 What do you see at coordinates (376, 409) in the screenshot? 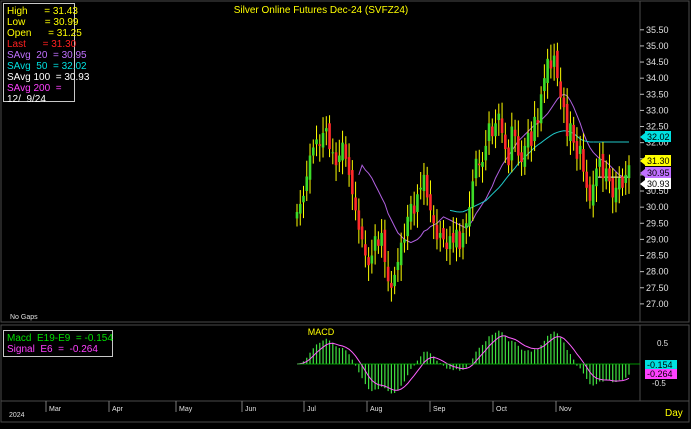
I see `month-label: Aug` at bounding box center [376, 409].